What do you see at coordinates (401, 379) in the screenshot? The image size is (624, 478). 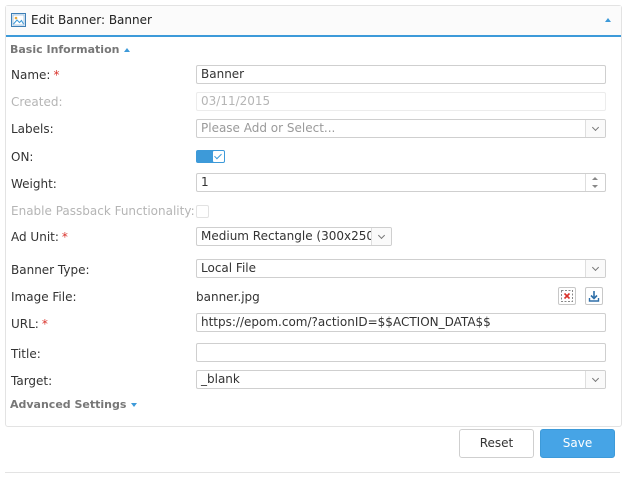 I see `target-select: _blank` at bounding box center [401, 379].